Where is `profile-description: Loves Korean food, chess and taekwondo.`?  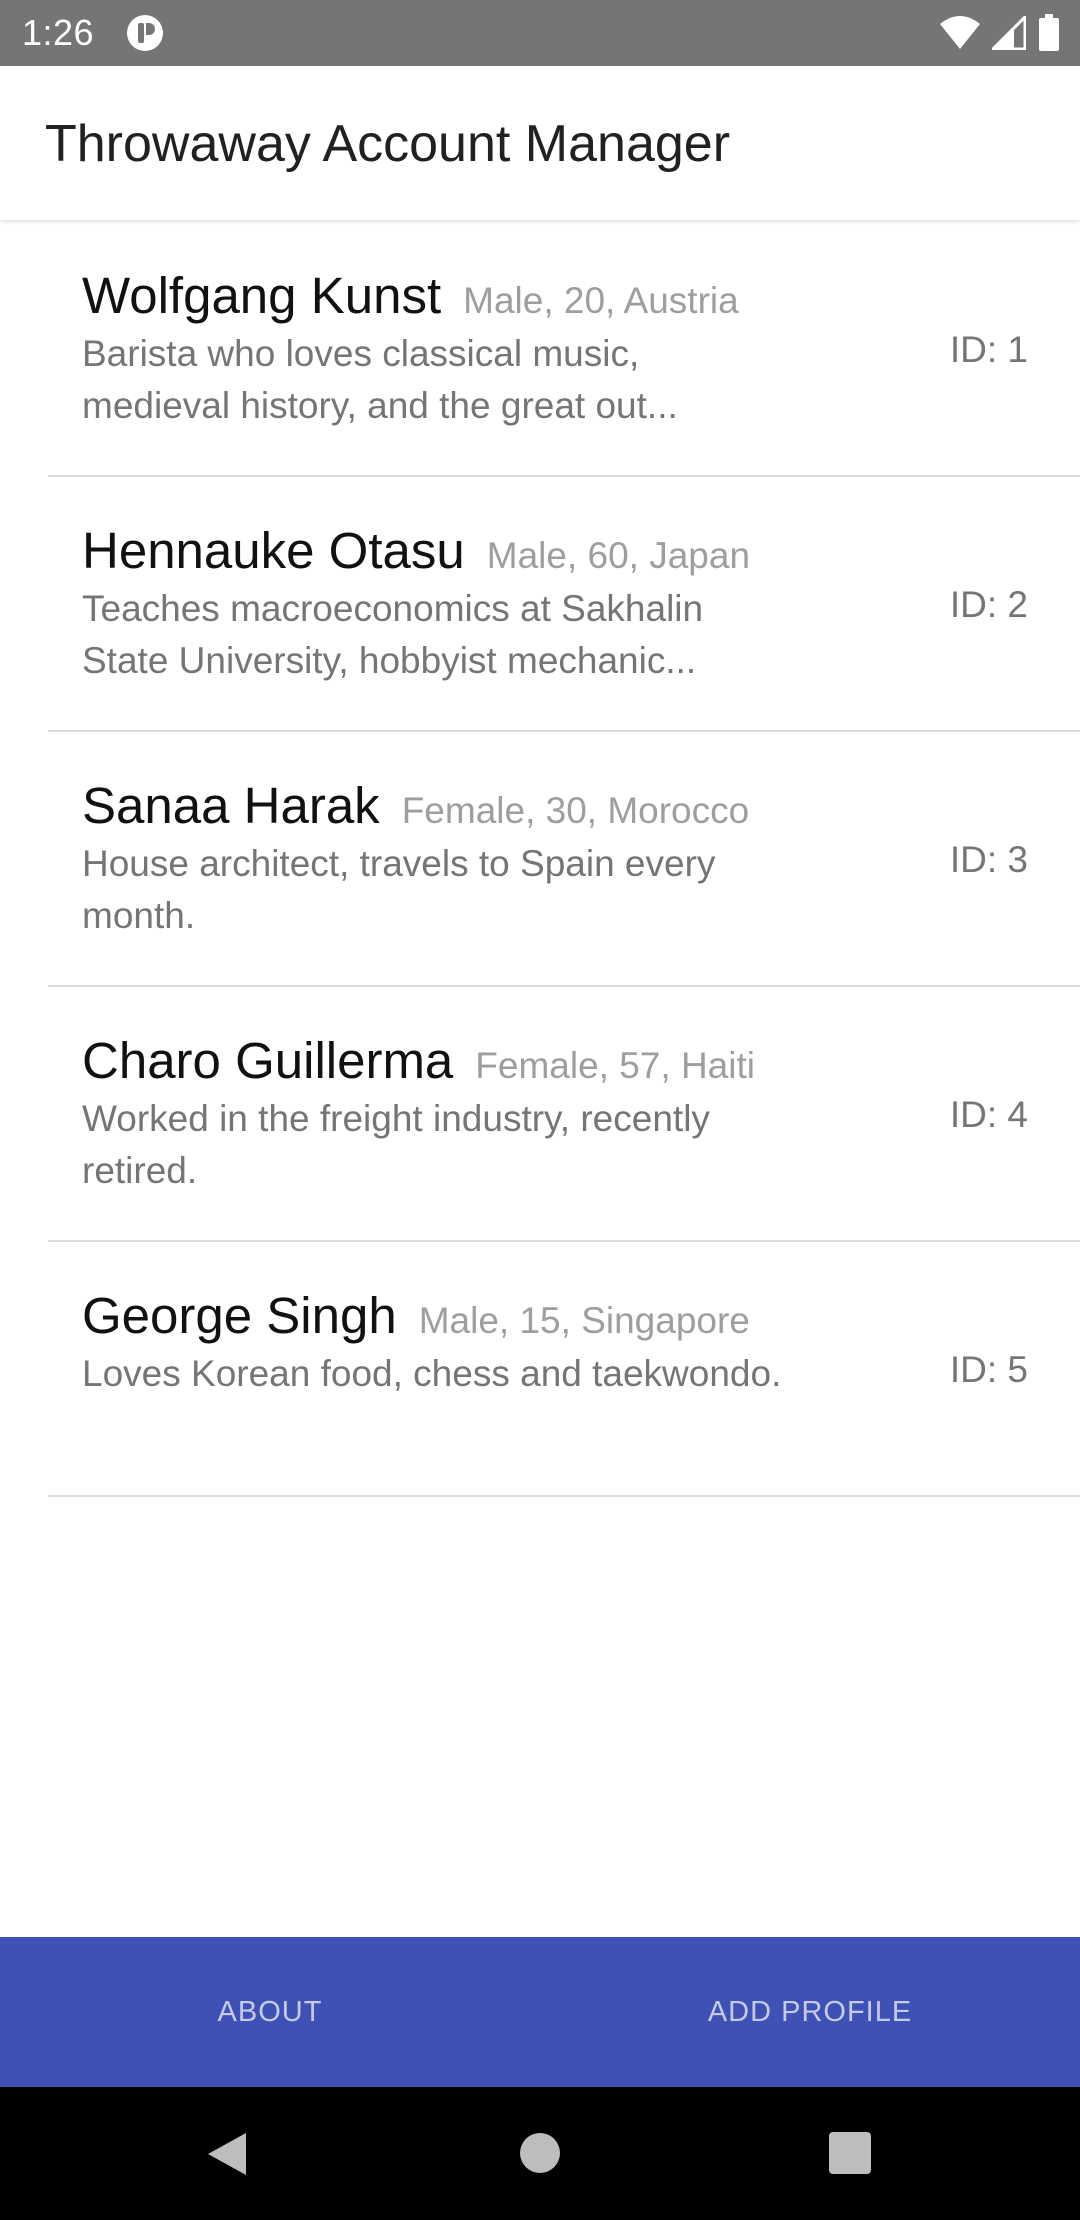
profile-description: Loves Korean food, chess and taekwondo. is located at coordinates (432, 1373).